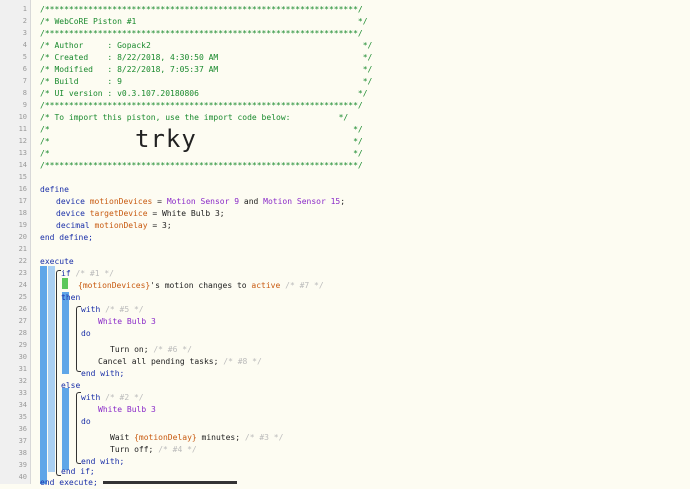 Image resolution: width=690 pixels, height=489 pixels. What do you see at coordinates (22, 249) in the screenshot?
I see `line-number: 21` at bounding box center [22, 249].